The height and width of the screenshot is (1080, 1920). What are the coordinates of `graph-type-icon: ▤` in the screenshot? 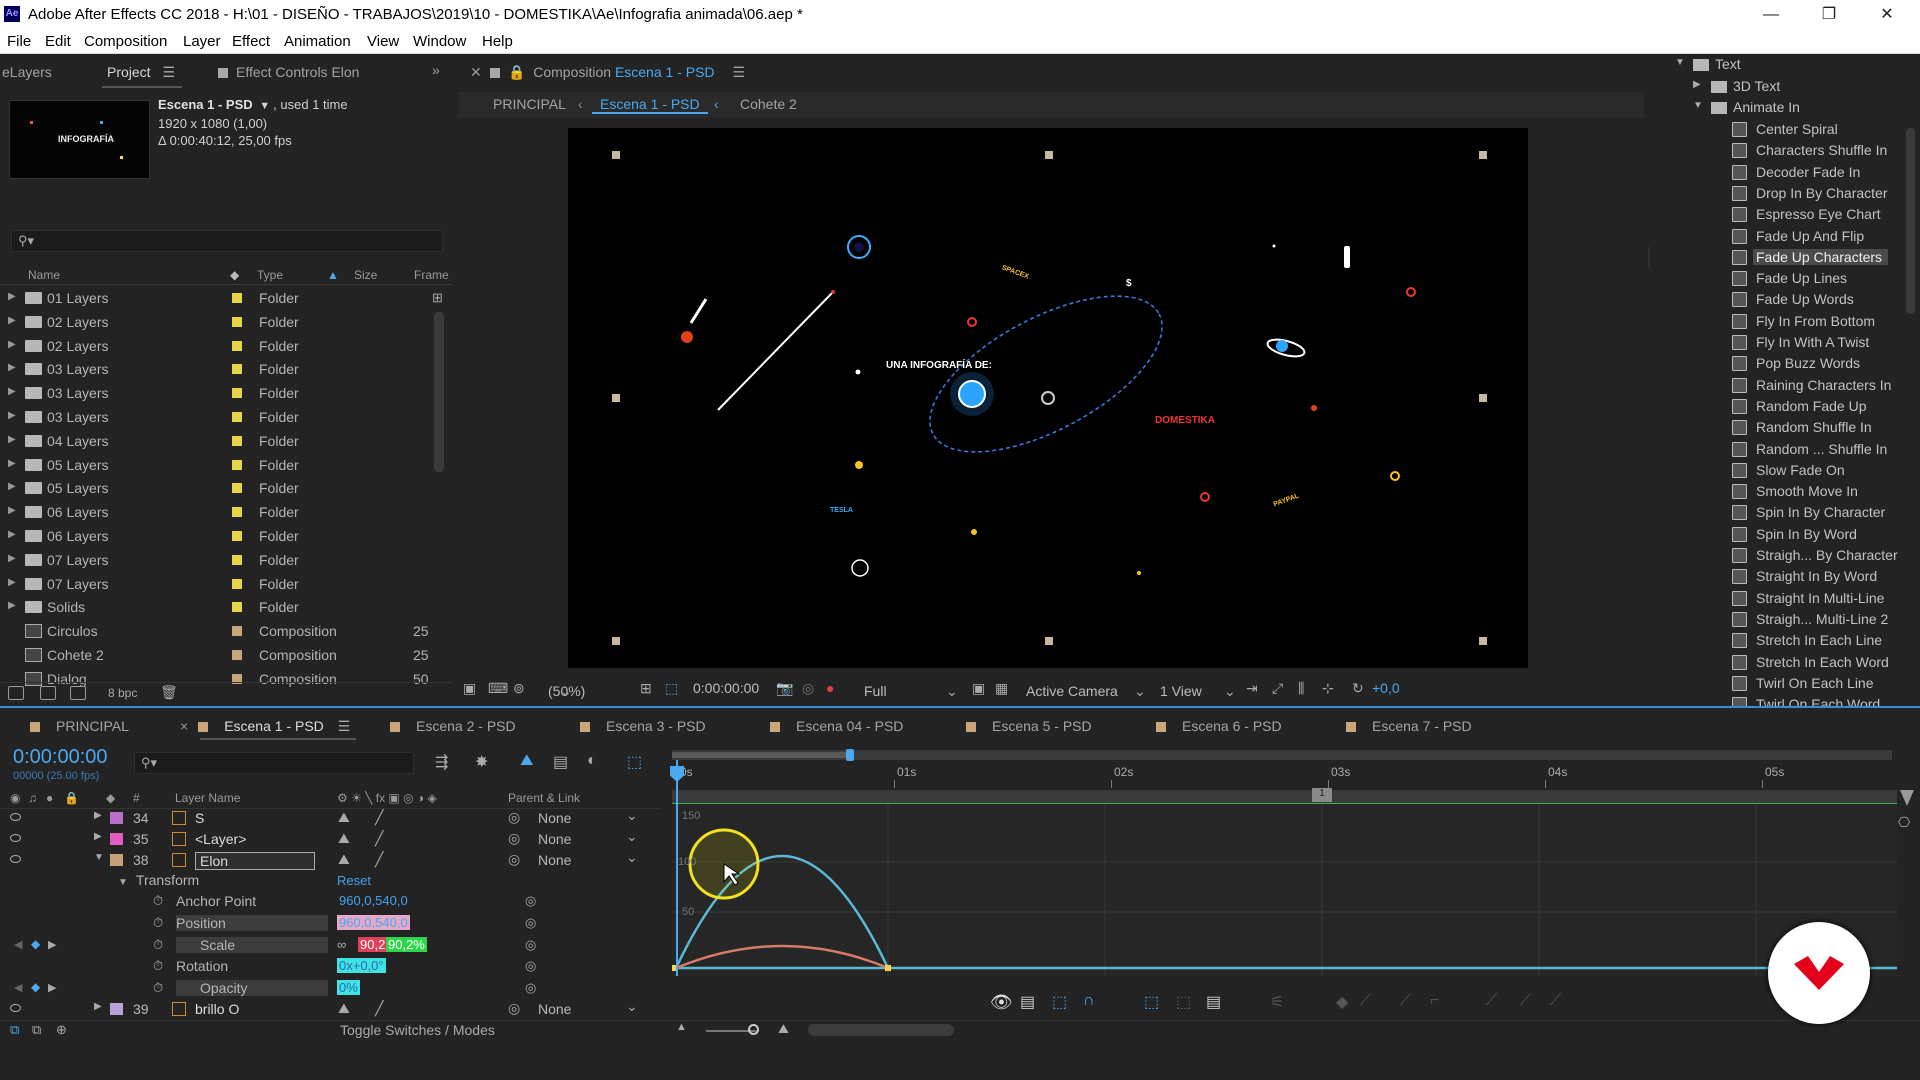 It's located at (1027, 1002).